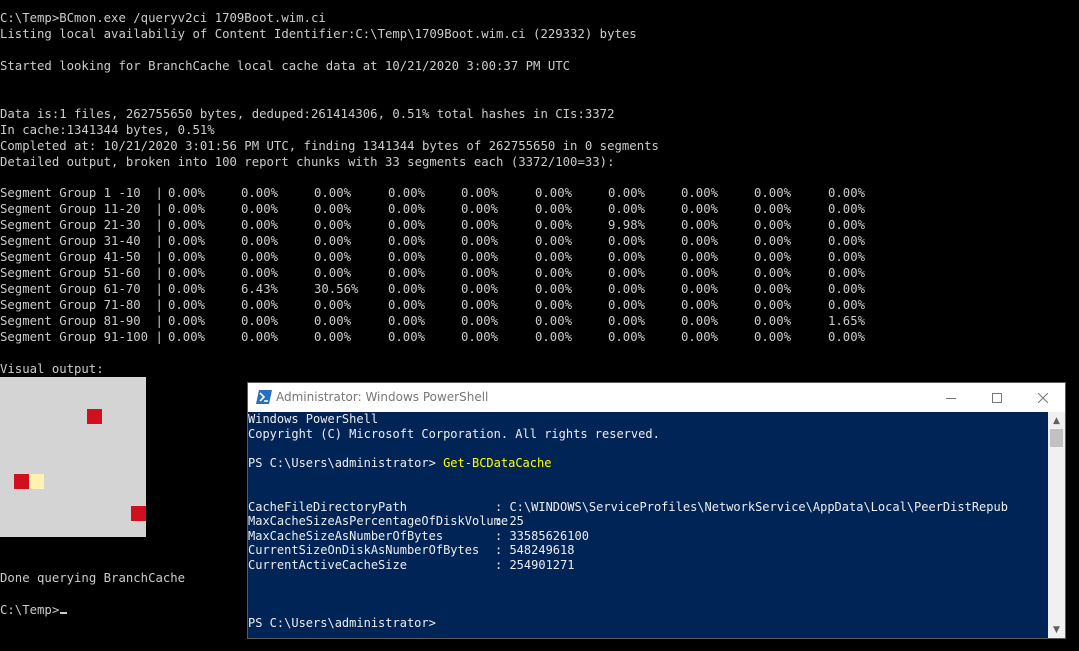 This screenshot has width=1079, height=651. I want to click on scroll-down-icon: ▼, so click(1056, 629).